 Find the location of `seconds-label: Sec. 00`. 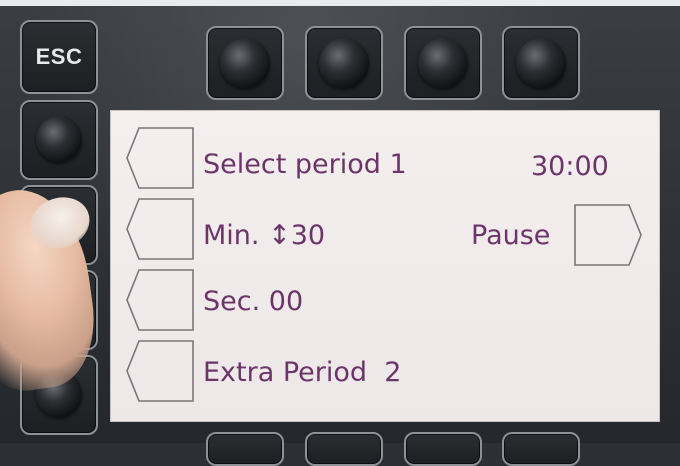

seconds-label: Sec. 00 is located at coordinates (253, 301).